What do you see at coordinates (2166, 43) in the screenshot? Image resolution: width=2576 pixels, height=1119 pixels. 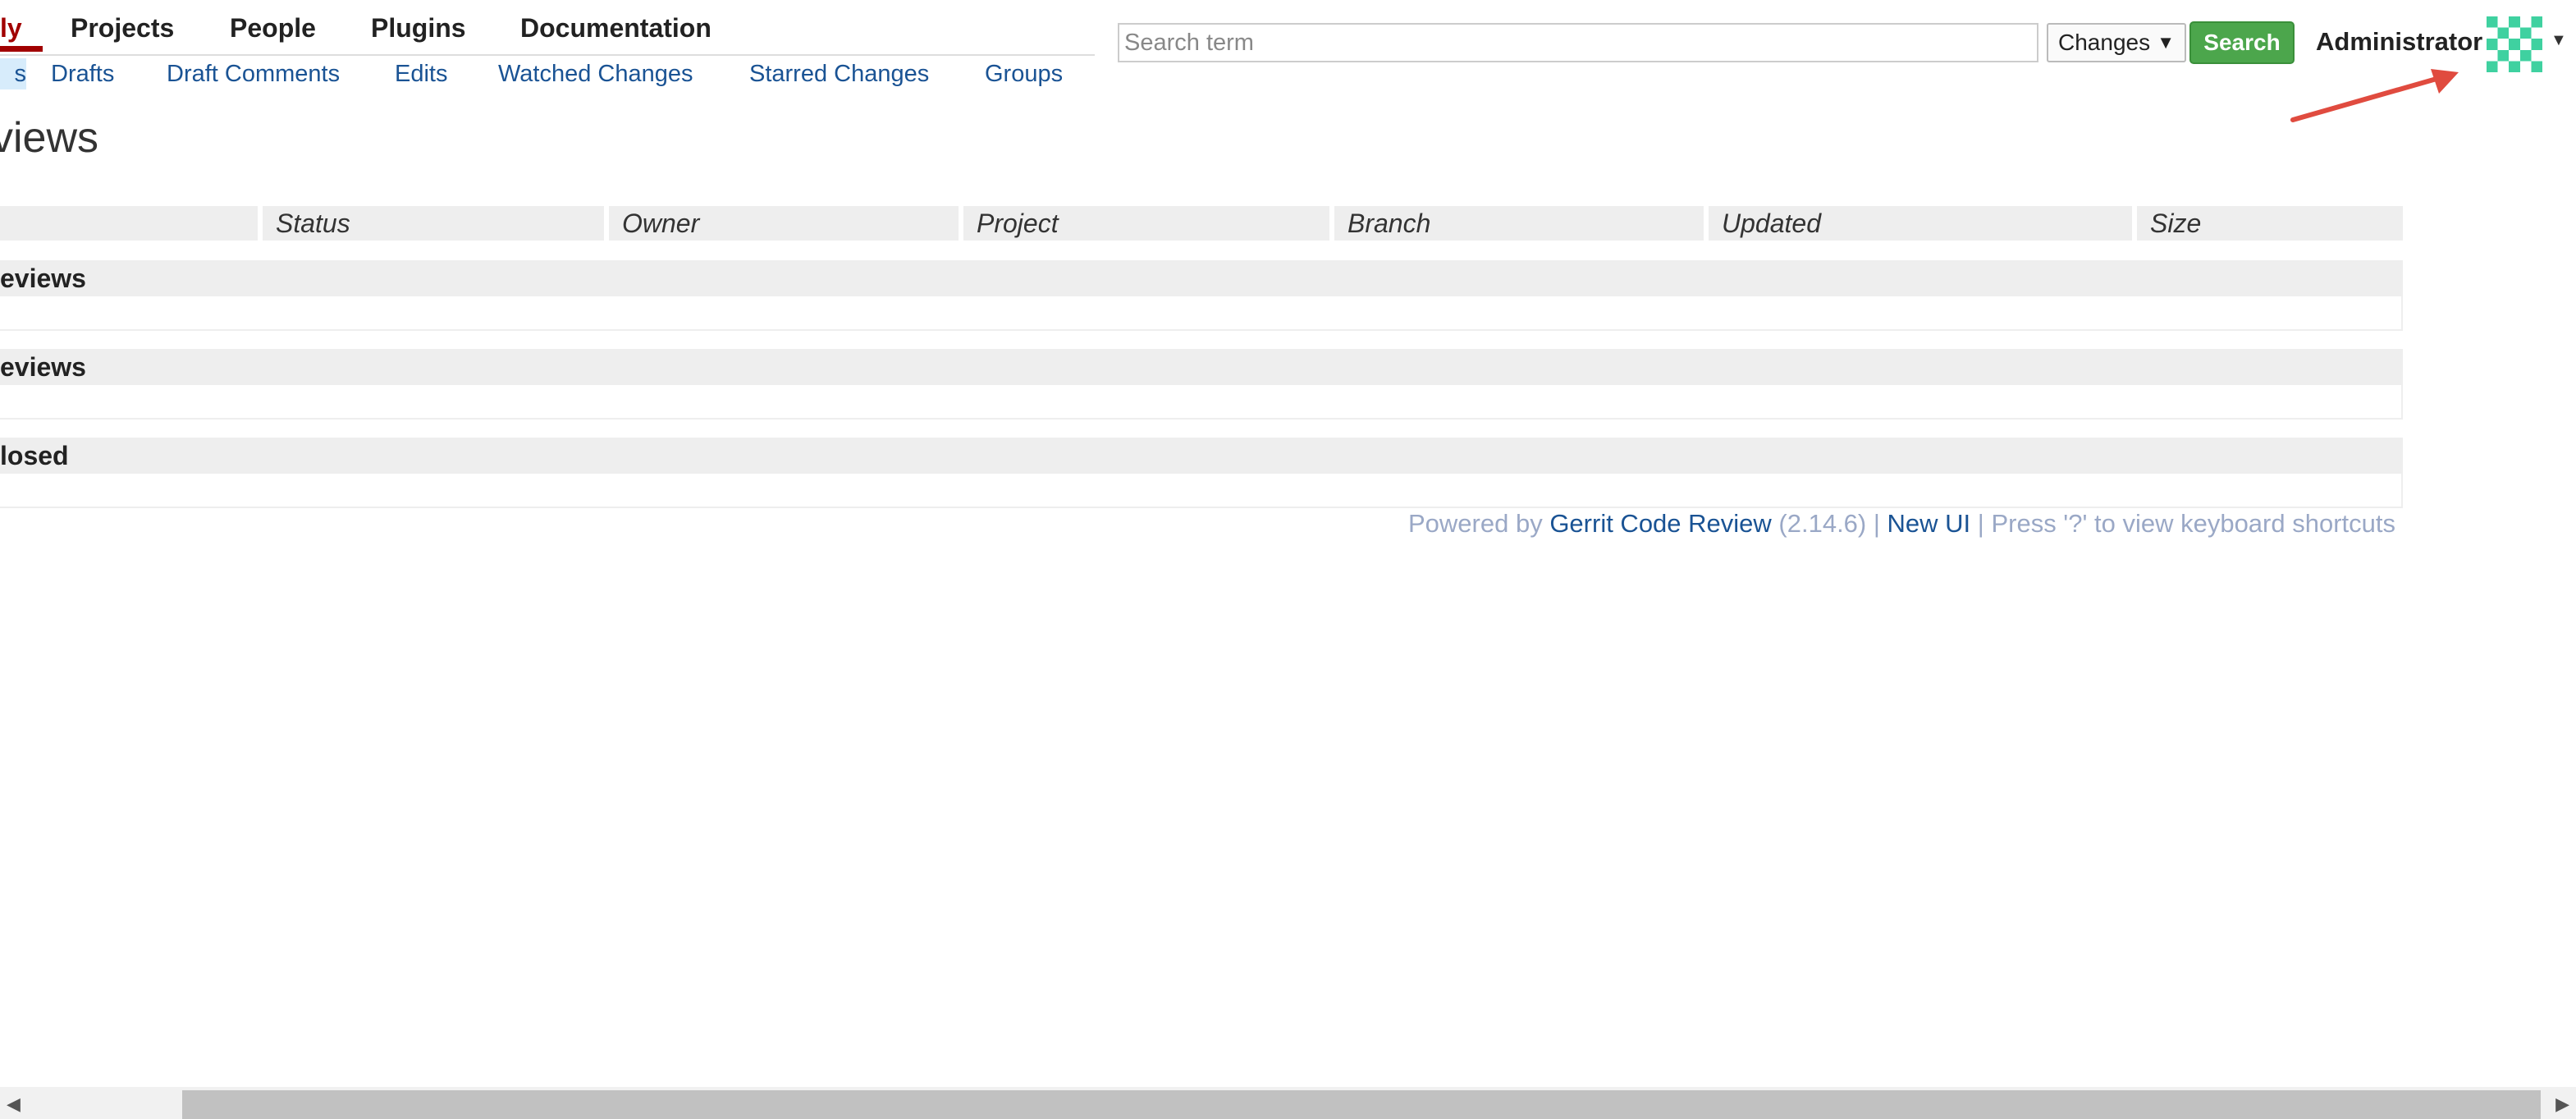 I see `dropdown-arrow-icon: ▼` at bounding box center [2166, 43].